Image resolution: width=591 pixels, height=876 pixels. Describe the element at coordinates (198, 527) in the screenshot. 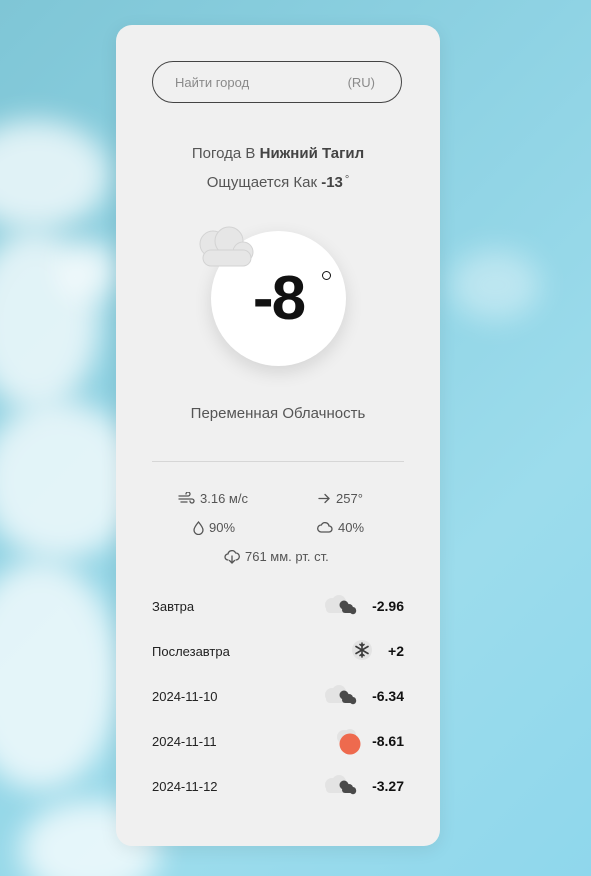

I see `droplet-icon` at that location.